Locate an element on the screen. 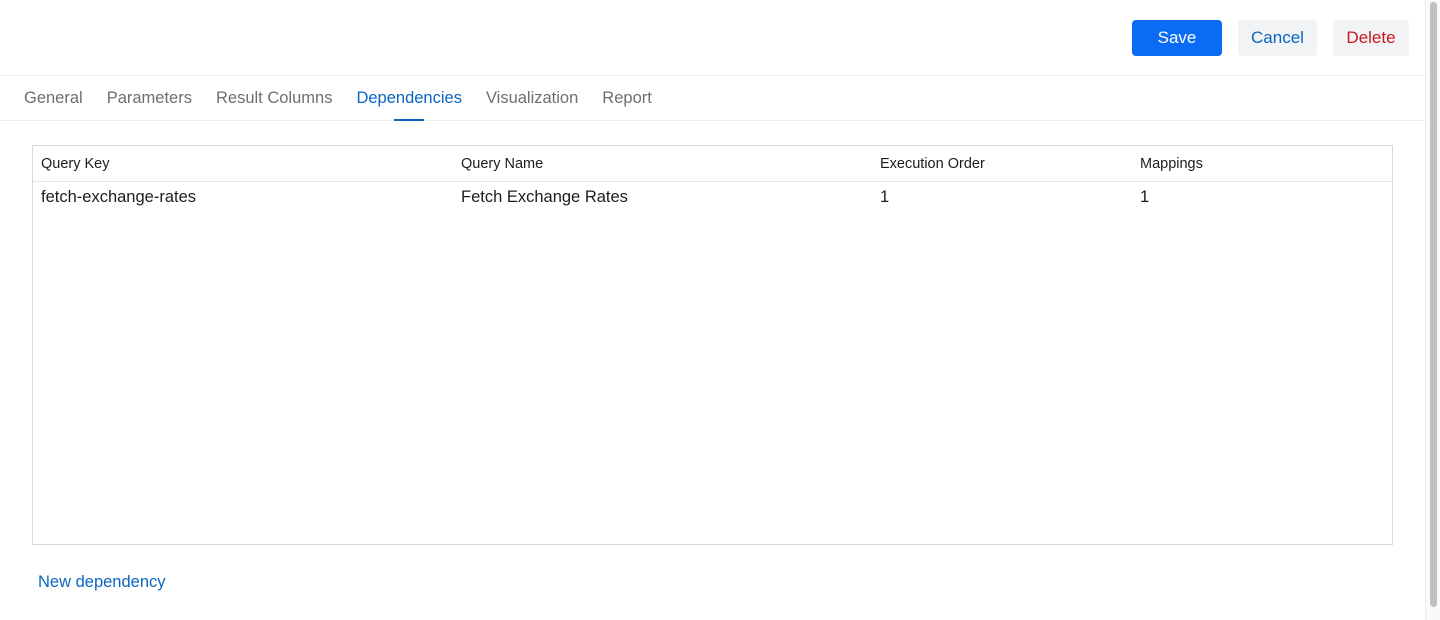 The height and width of the screenshot is (620, 1440). column-header-query-name: Query Name is located at coordinates (662, 164).